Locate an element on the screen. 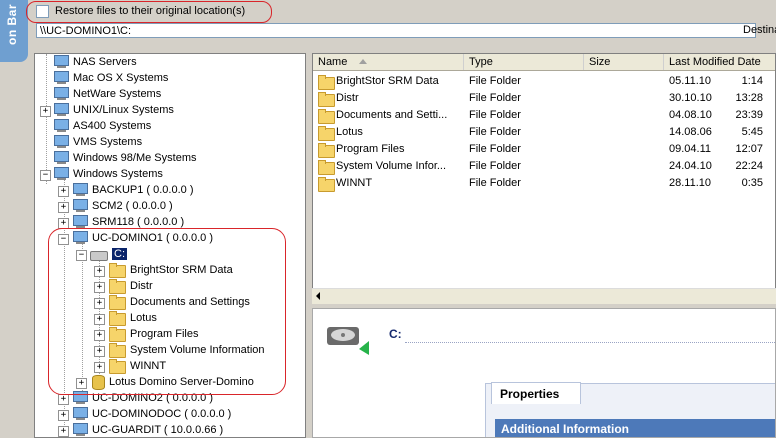 The image size is (776, 438). tree-item-as400-systems: AS400 Systems is located at coordinates (102, 126).